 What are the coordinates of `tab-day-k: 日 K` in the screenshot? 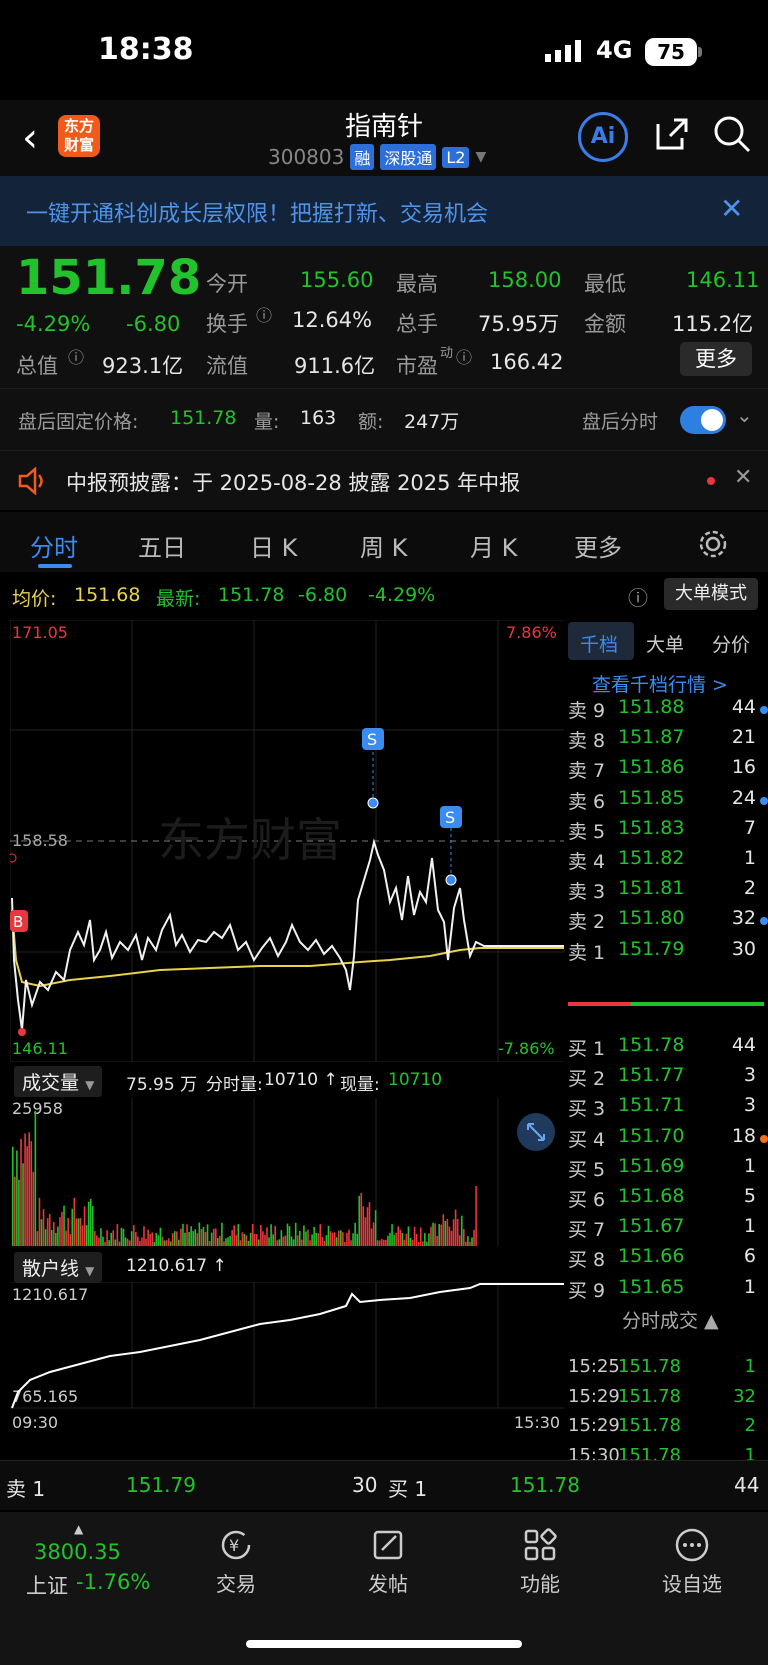 It's located at (273, 545).